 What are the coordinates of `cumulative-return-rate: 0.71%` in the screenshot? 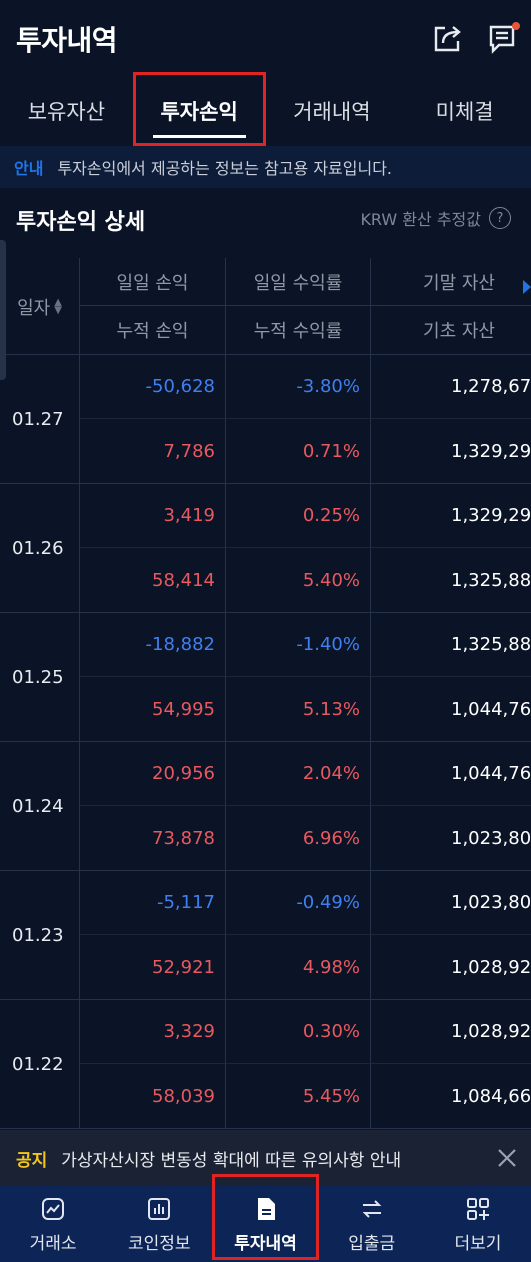 It's located at (297, 451).